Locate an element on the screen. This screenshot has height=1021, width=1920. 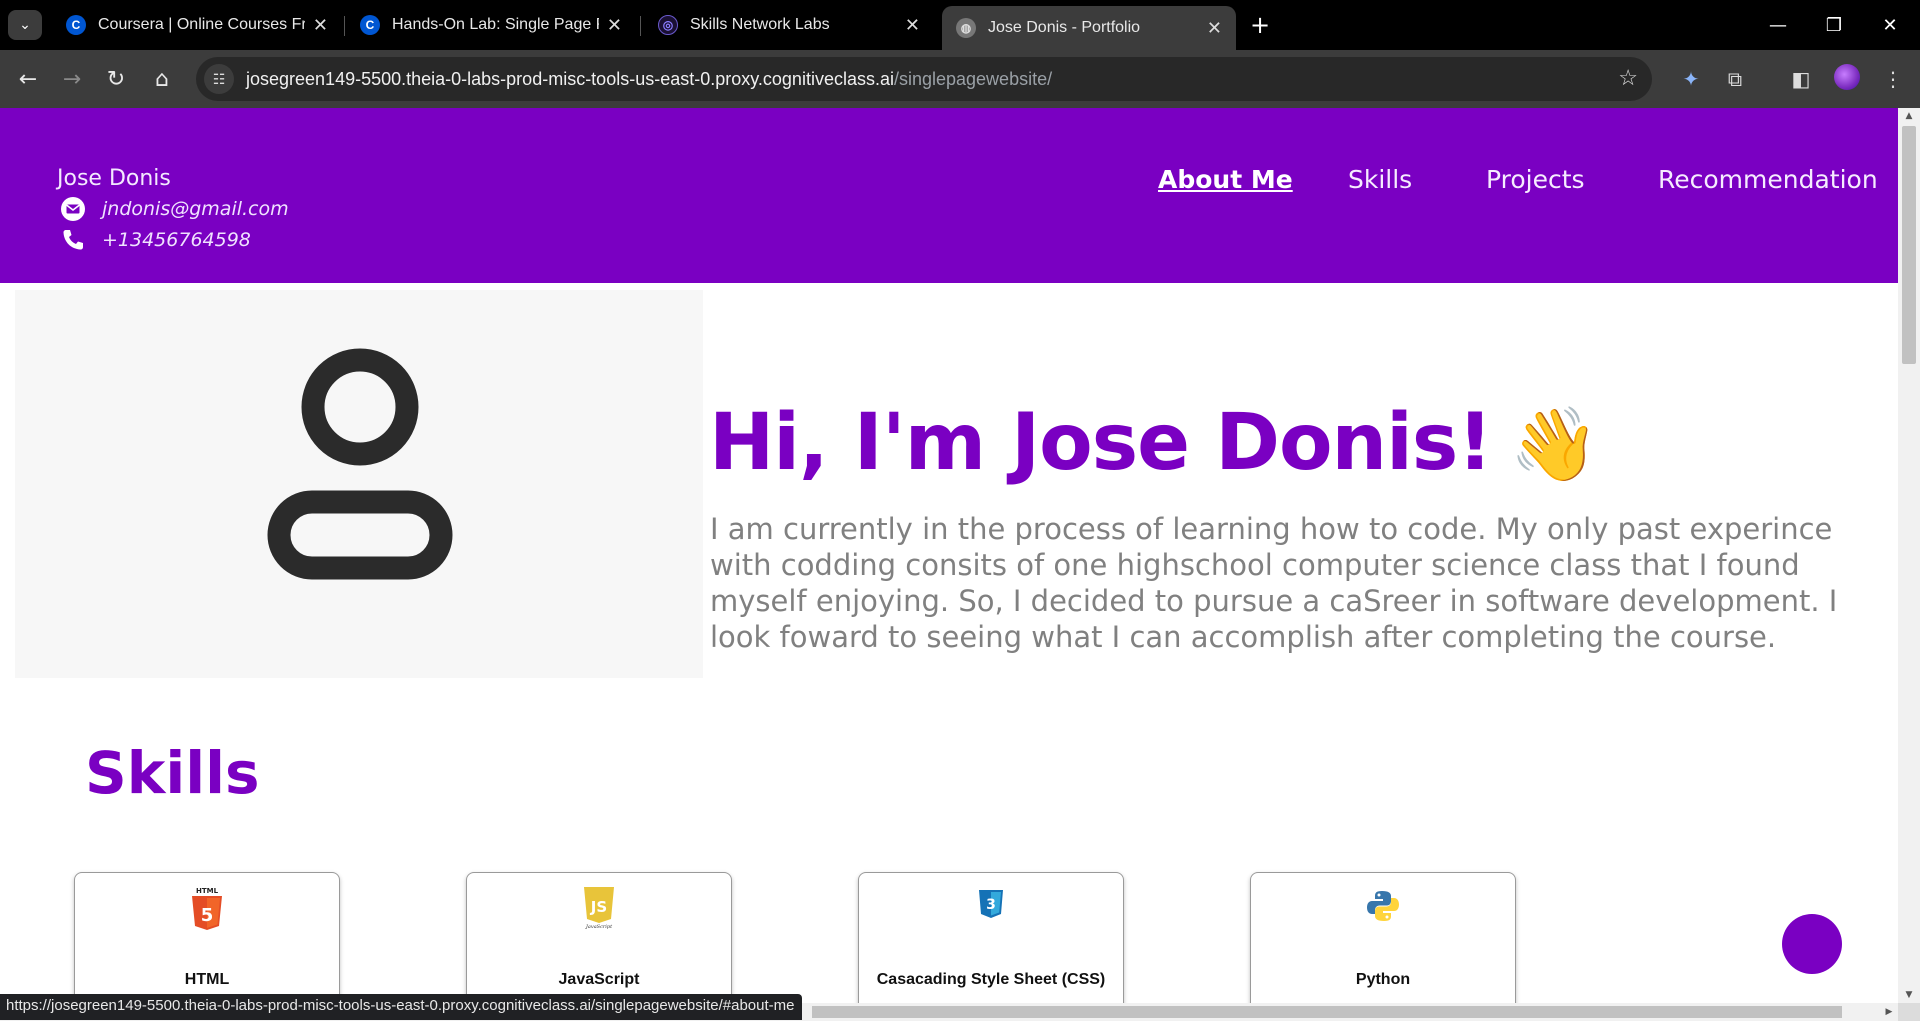
scroll-down-arrow-icon: ▼ is located at coordinates (1909, 995).